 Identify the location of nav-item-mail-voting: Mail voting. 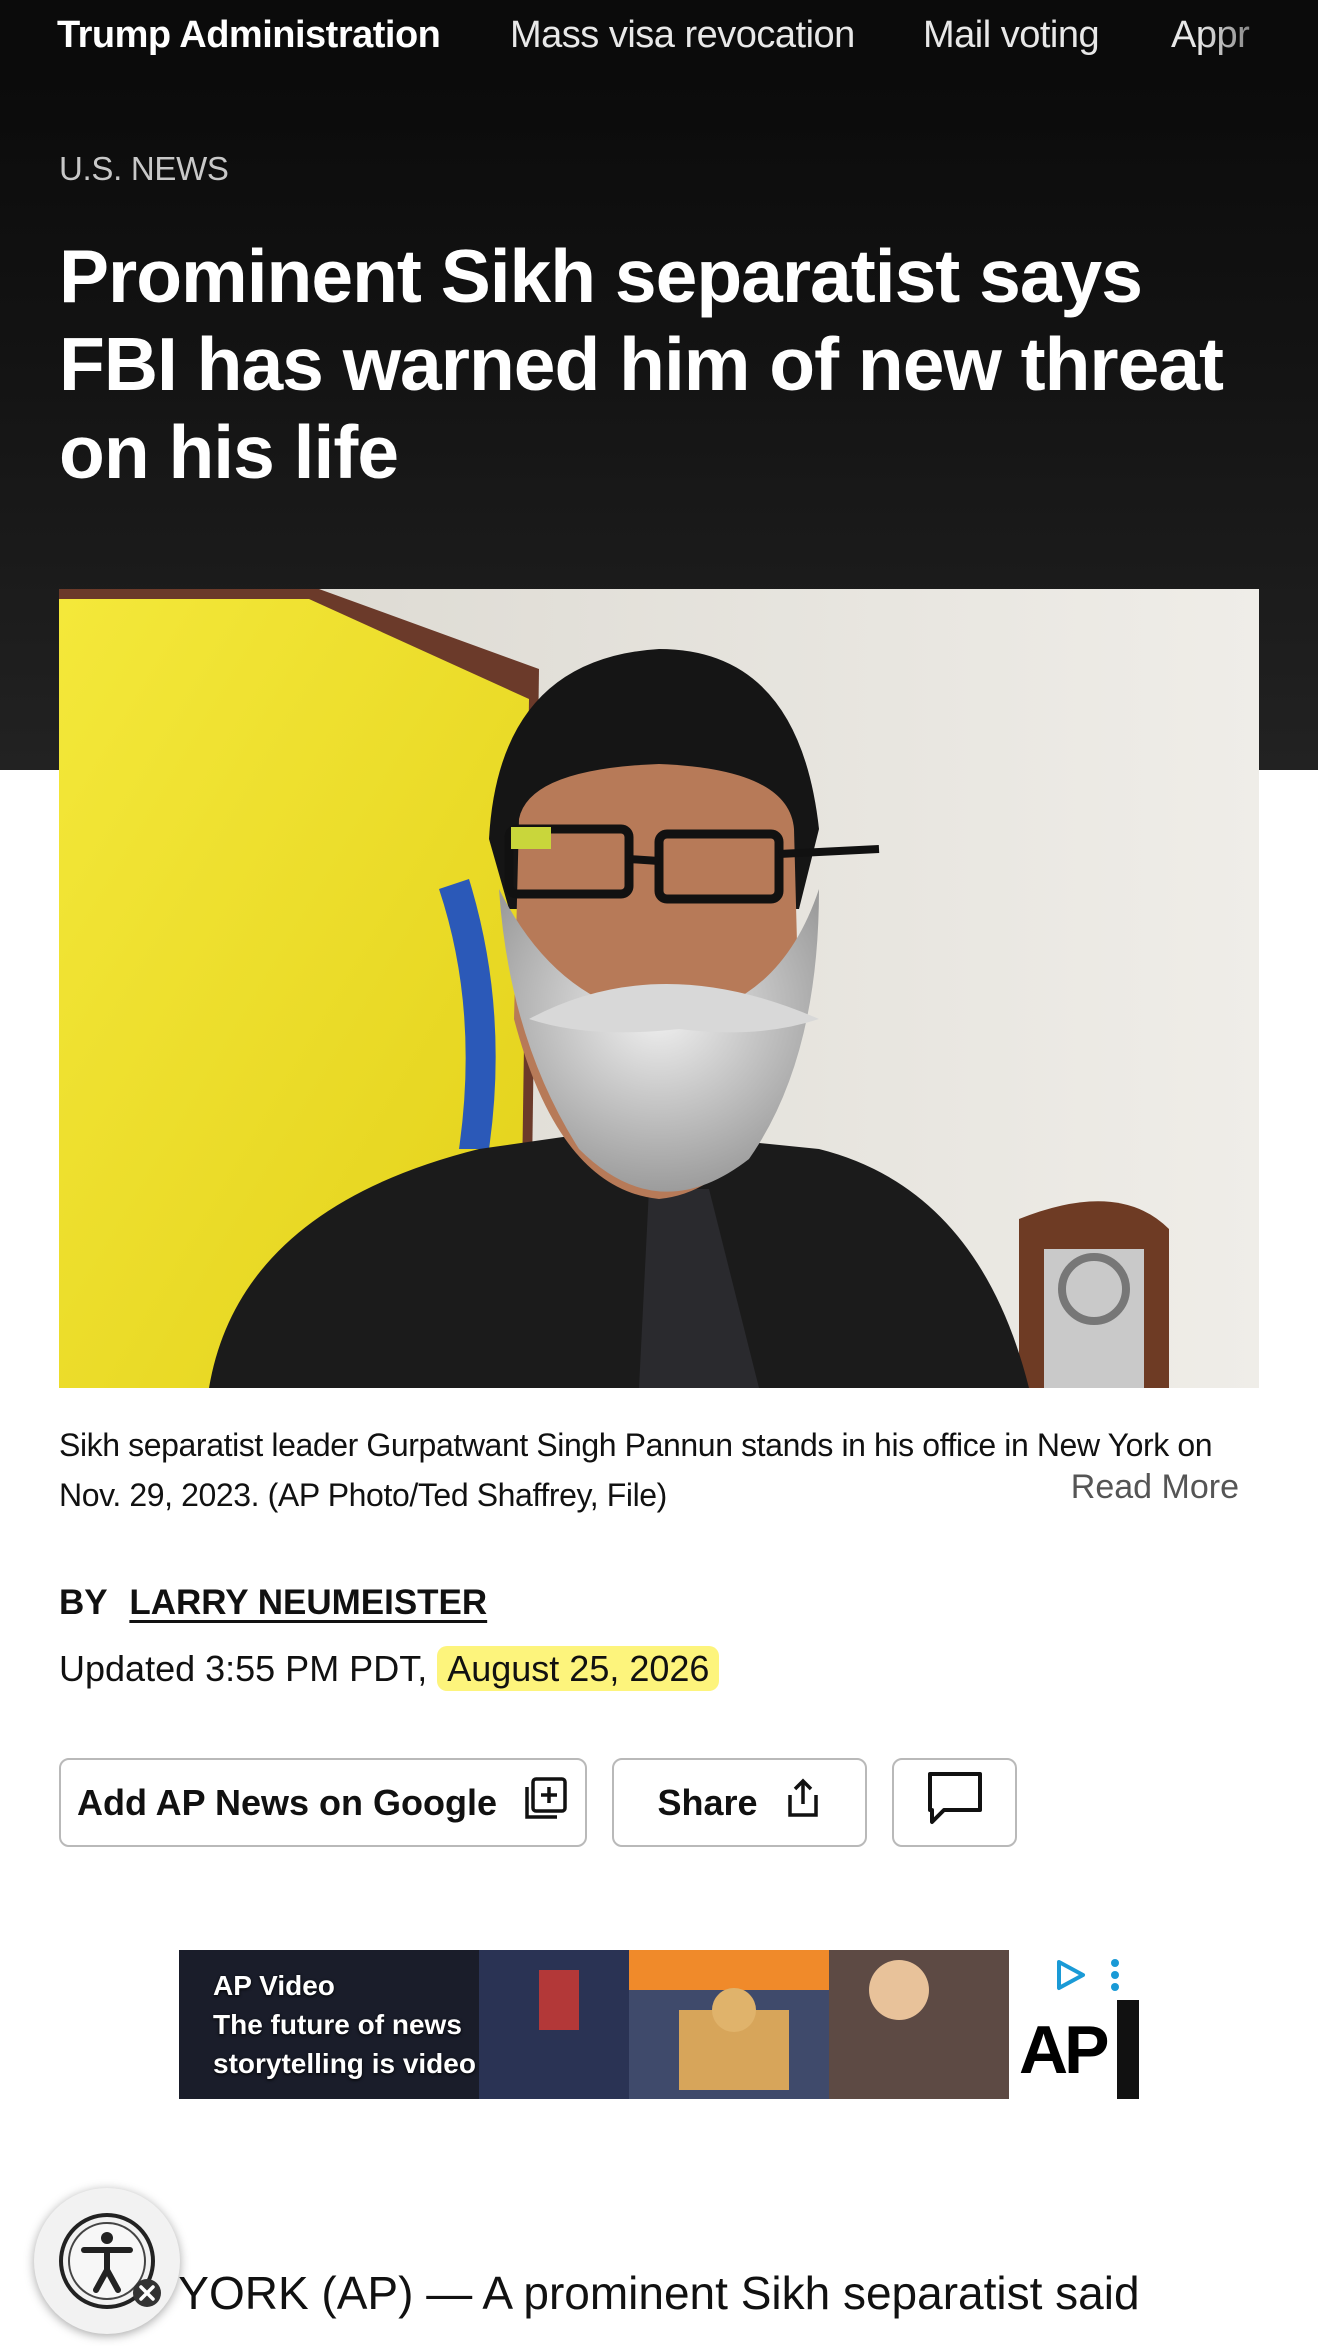
(1011, 35).